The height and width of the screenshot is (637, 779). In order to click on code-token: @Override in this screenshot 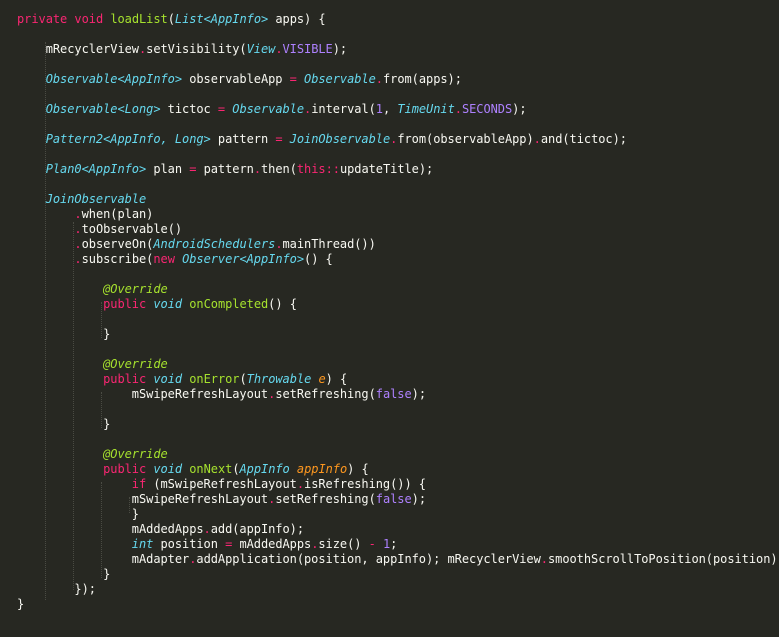, I will do `click(135, 364)`.